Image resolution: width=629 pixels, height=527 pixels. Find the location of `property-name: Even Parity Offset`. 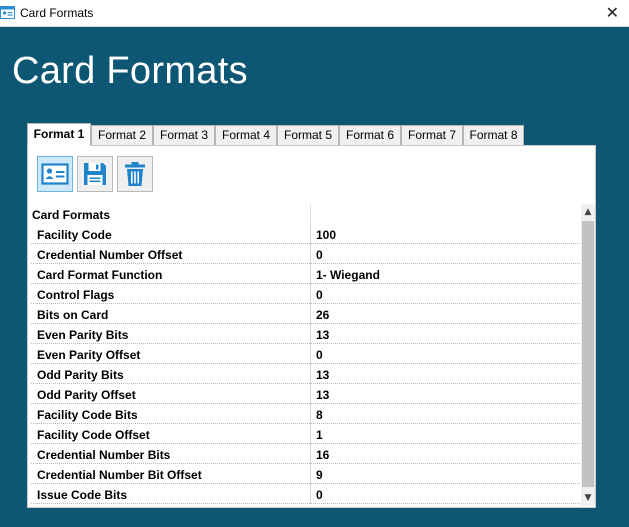

property-name: Even Parity Offset is located at coordinates (89, 355).